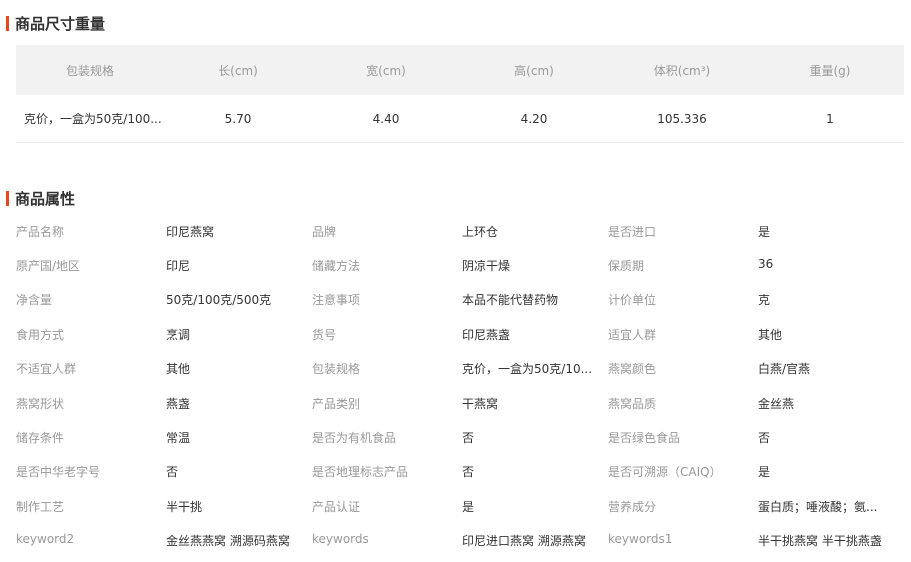 Image resolution: width=911 pixels, height=562 pixels. I want to click on attribute-row: 食用方式 烹调 货号 印尼燕盏 适宜人群 其他, so click(461, 334).